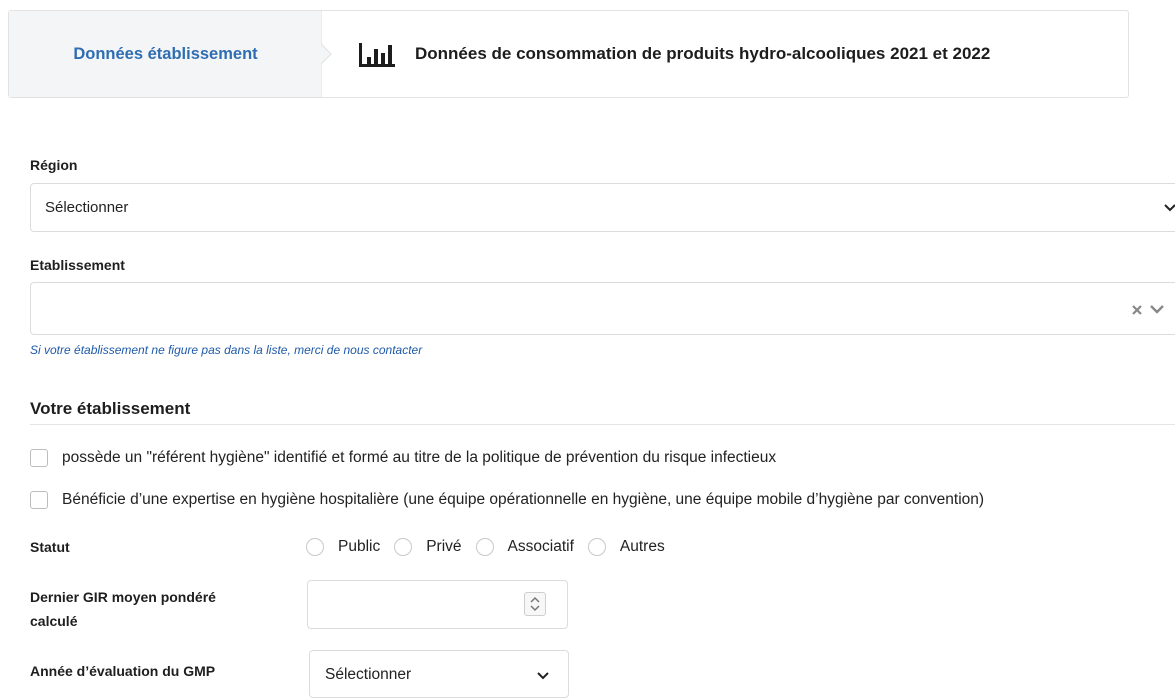 This screenshot has height=698, width=1175. I want to click on number-spinner, so click(535, 604).